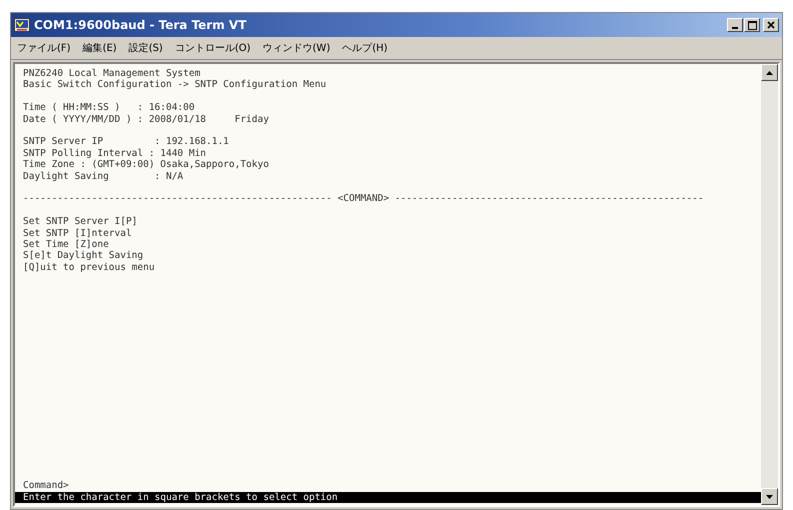 This screenshot has height=510, width=793. I want to click on scroll-up-button, so click(769, 72).